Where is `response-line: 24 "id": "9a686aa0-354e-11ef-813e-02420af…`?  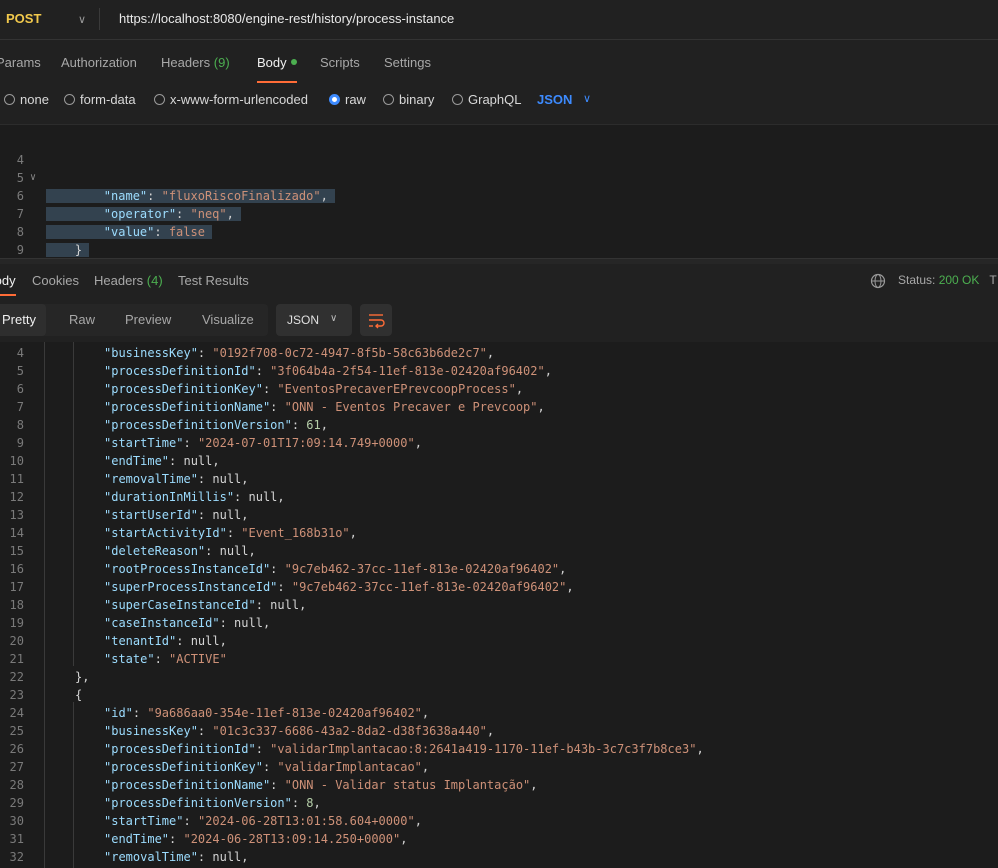
response-line: 24 "id": "9a686aa0-354e-11ef-813e-02420af… is located at coordinates (499, 713).